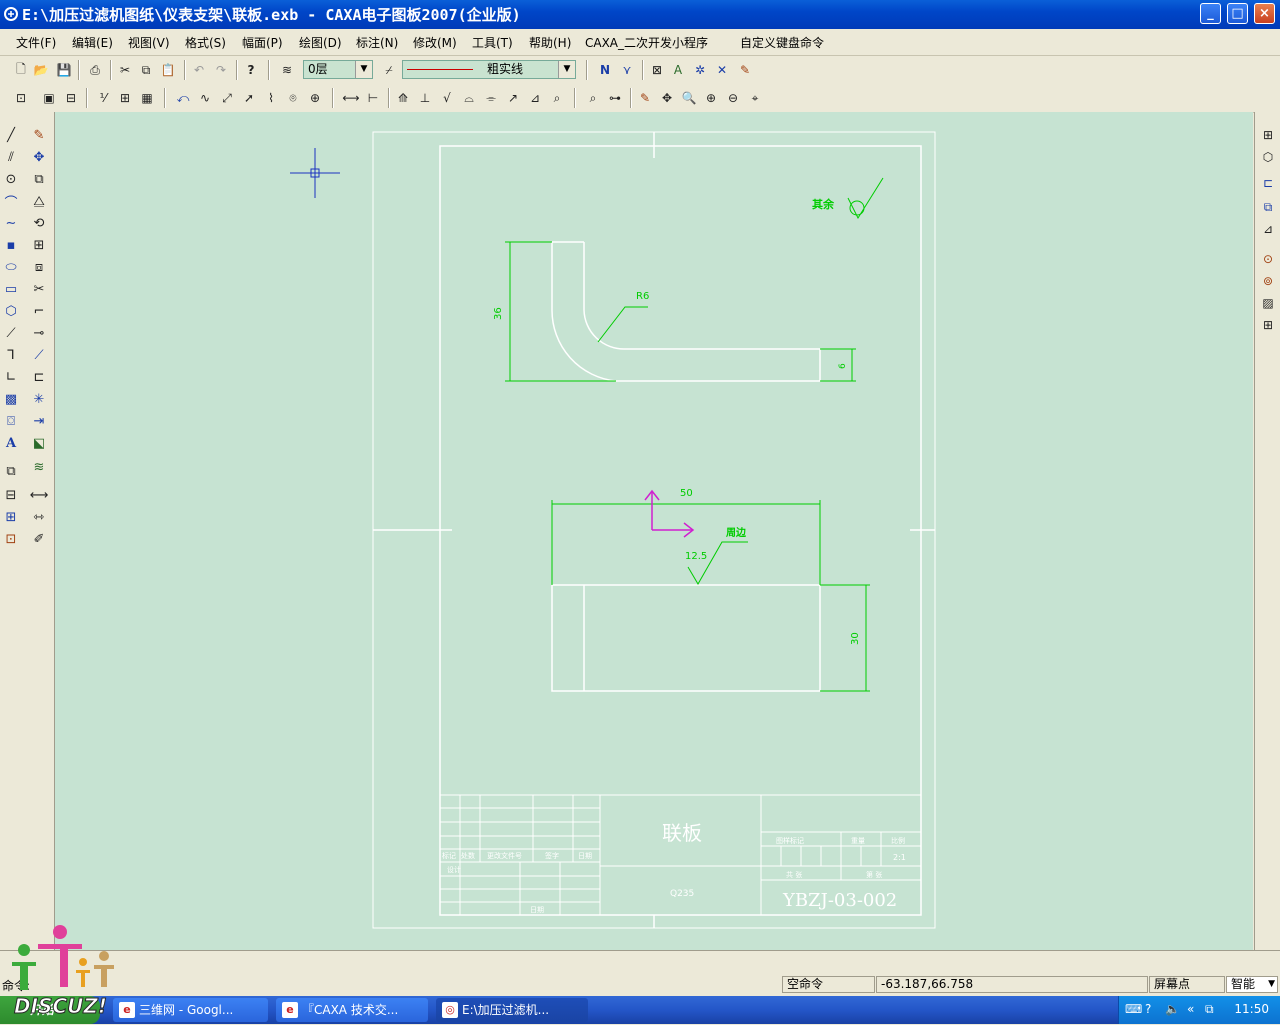 The width and height of the screenshot is (1280, 1025). I want to click on hatch-icon: ▩, so click(11, 399).